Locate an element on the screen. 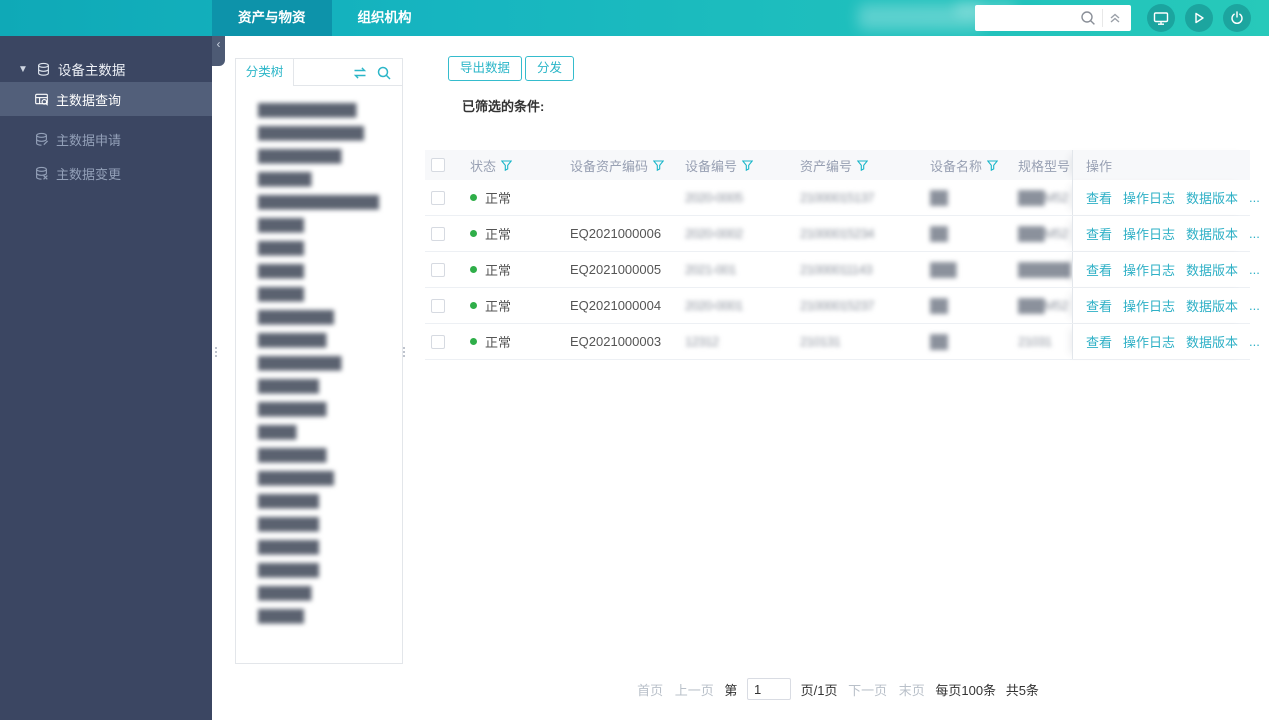 The image size is (1269, 720). equipment-no-cell-redacted: 2020-0002 is located at coordinates (714, 233).